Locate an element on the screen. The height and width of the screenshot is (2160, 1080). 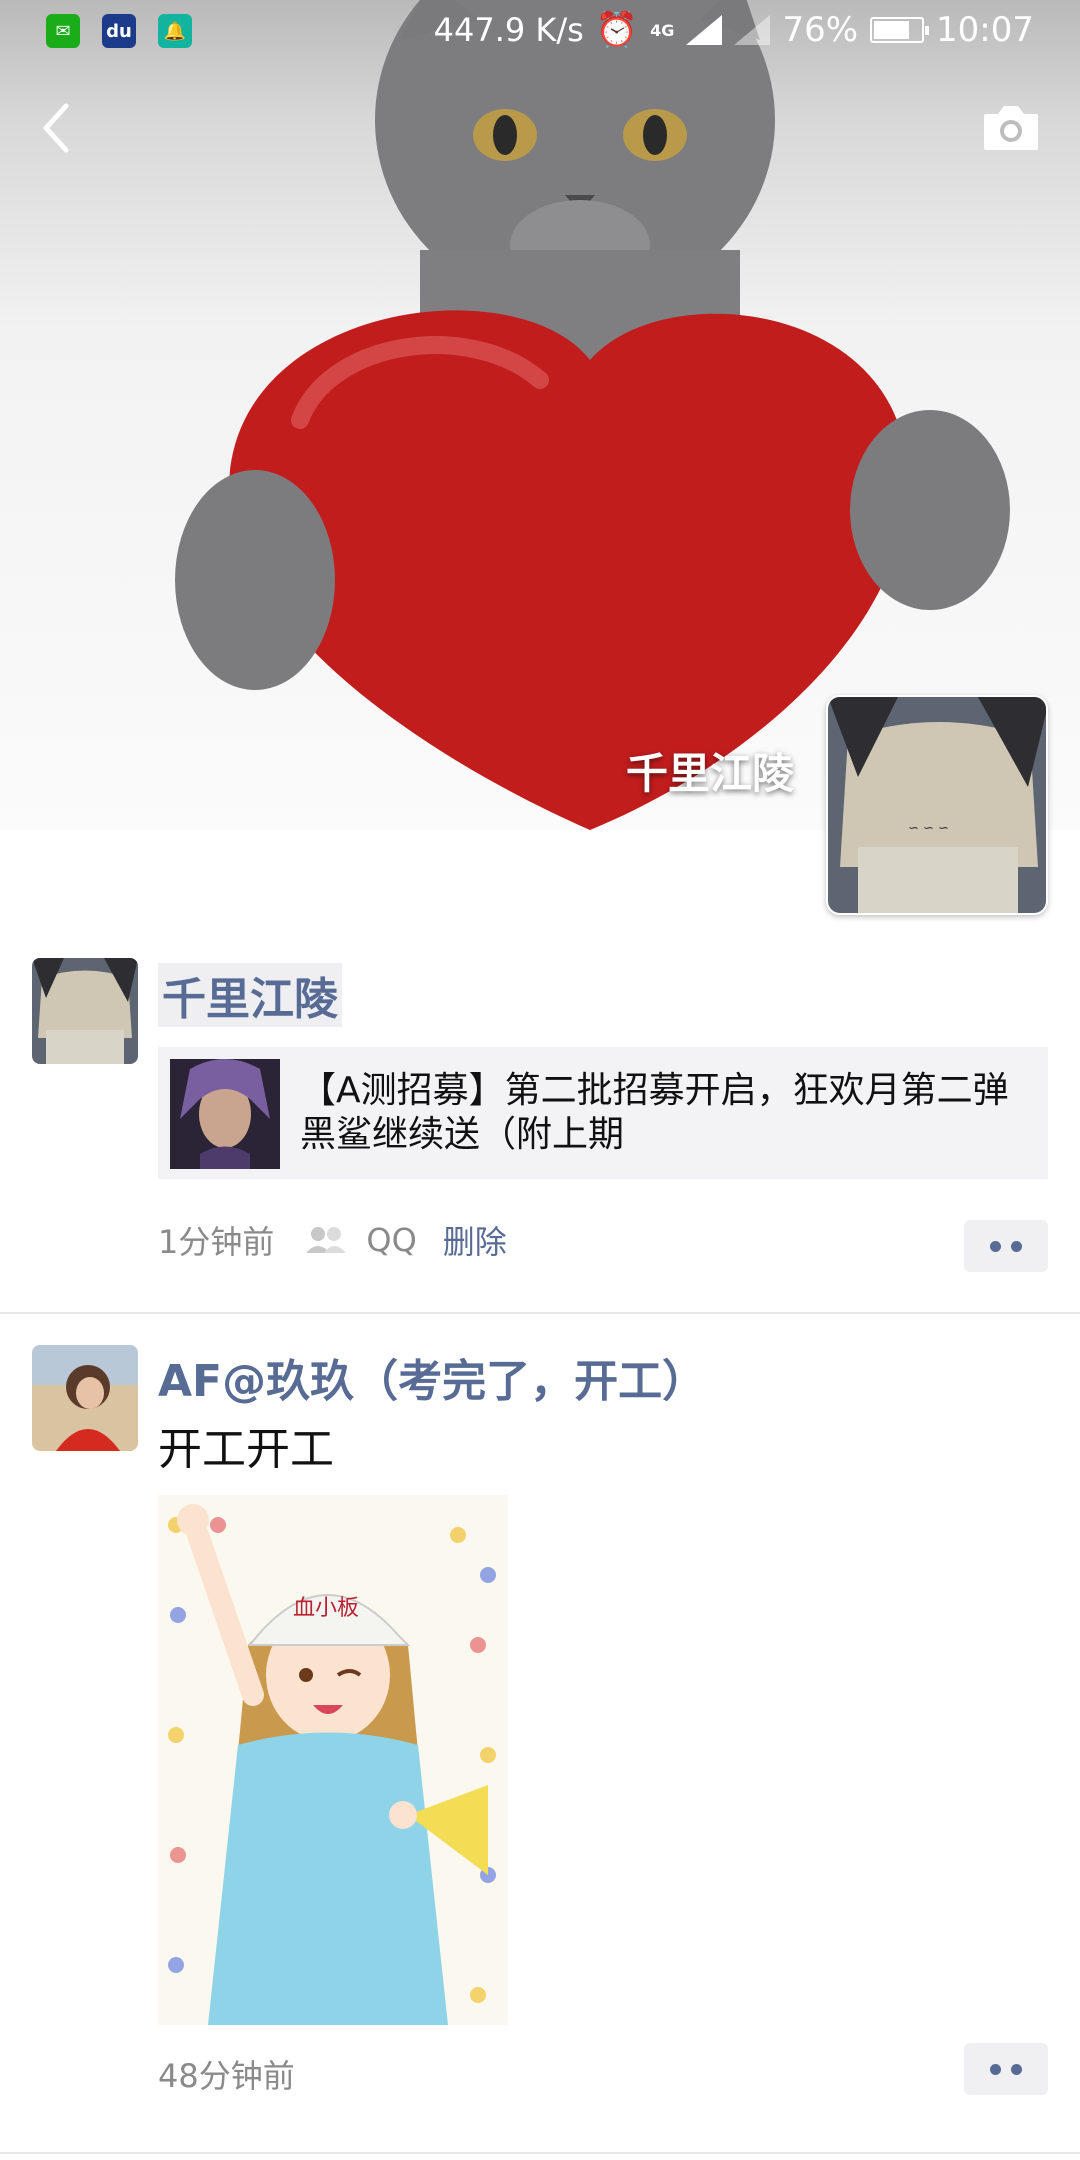
camera-button is located at coordinates (1011, 128).